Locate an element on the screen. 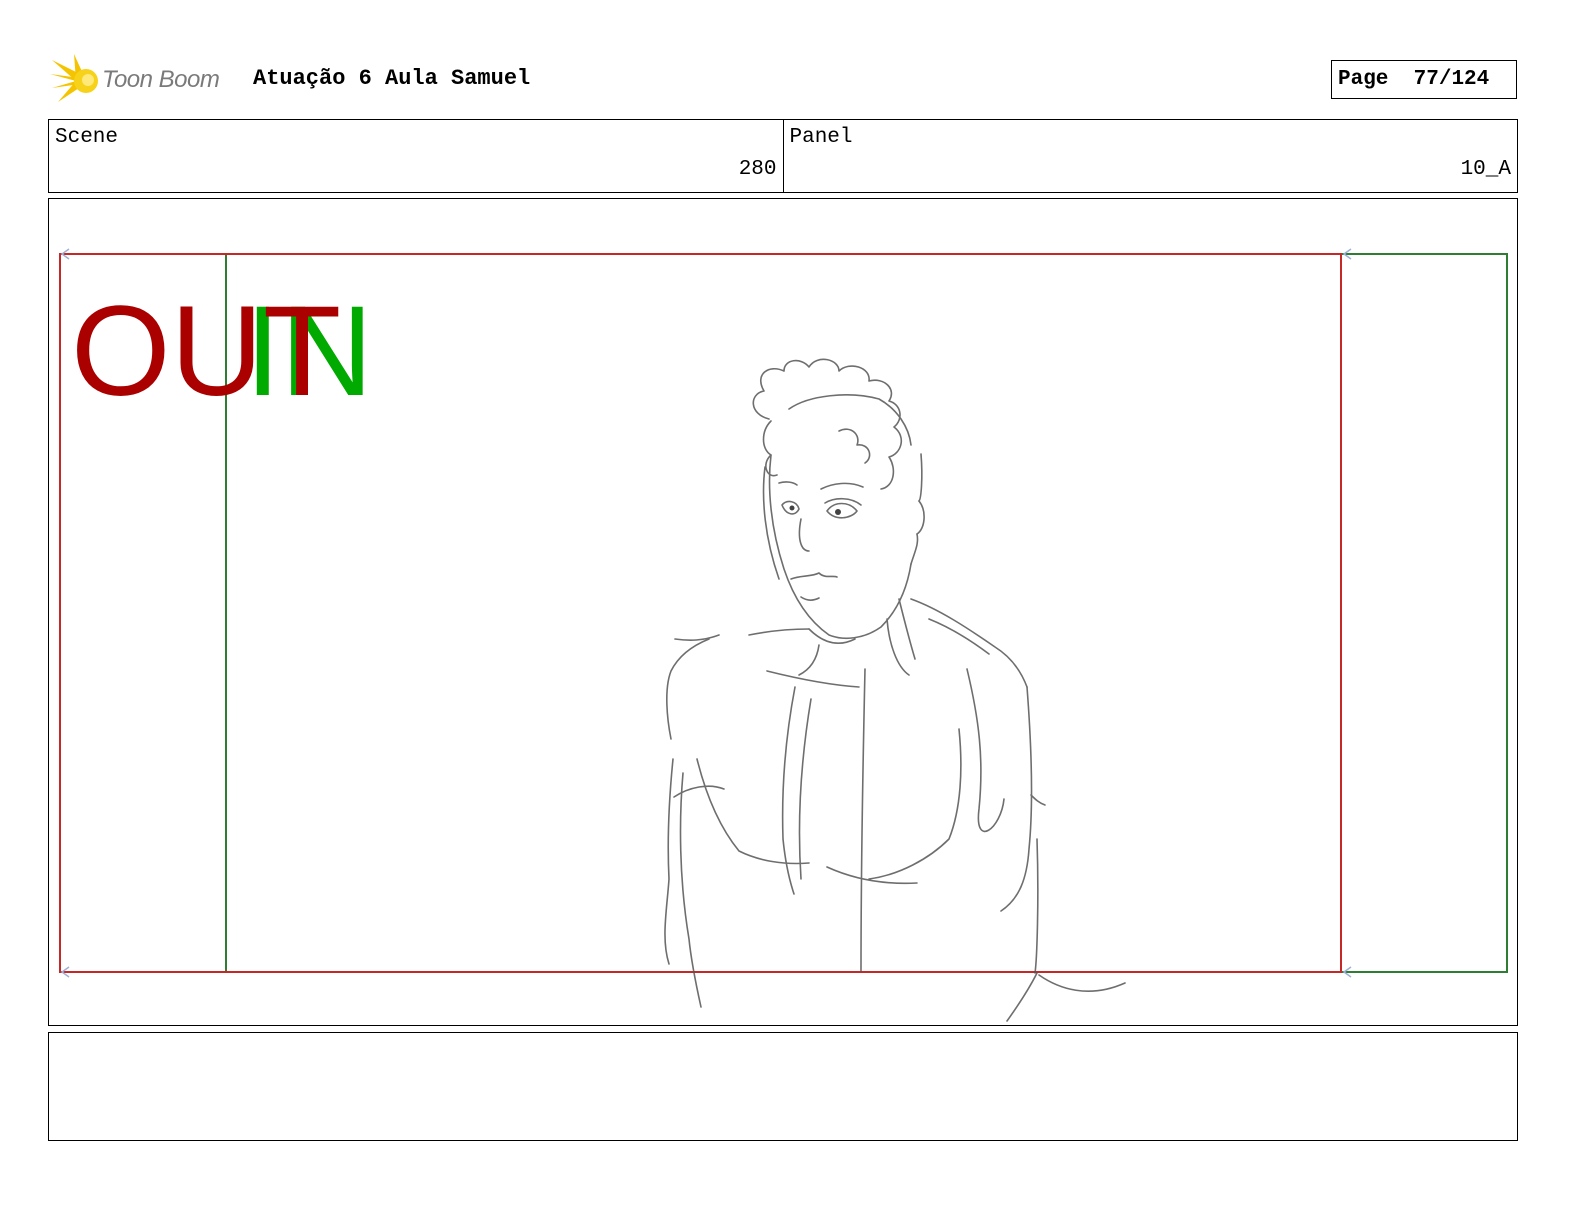 The image size is (1584, 1224). panel-label: Panel is located at coordinates (821, 137).